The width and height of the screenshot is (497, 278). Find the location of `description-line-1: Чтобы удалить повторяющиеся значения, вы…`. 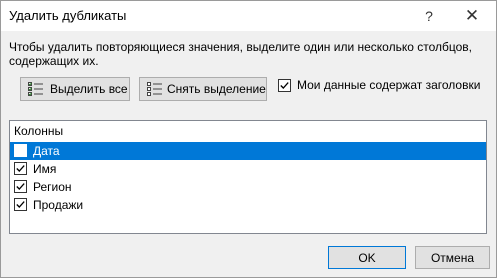

description-line-1: Чтобы удалить повторяющиеся значения, вы… is located at coordinates (241, 47).